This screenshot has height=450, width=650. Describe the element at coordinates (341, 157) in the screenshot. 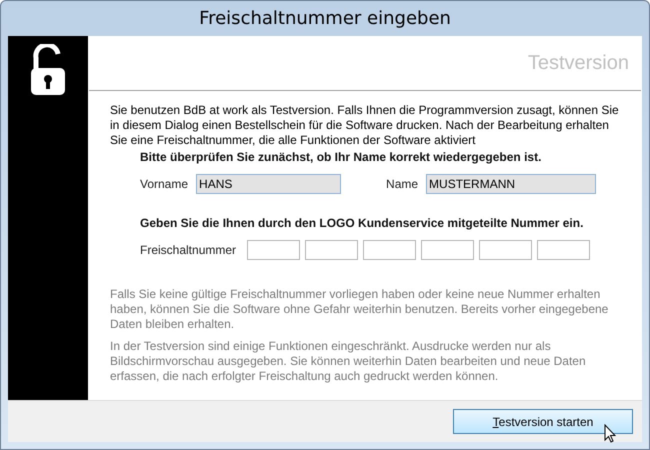

I see `name-check-heading: Bitte überprüfen Sie zunächst, ob Ihr Name korrekt wiedergegeben ist.` at that location.